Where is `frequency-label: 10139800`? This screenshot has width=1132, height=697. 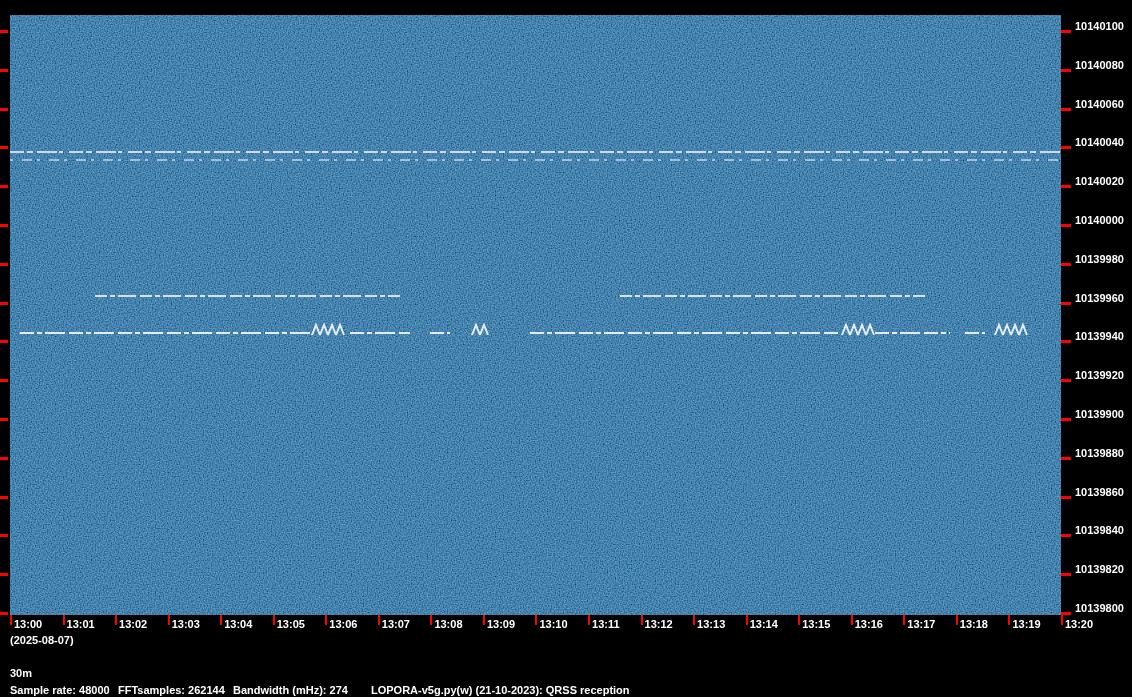
frequency-label: 10139800 is located at coordinates (1099, 608).